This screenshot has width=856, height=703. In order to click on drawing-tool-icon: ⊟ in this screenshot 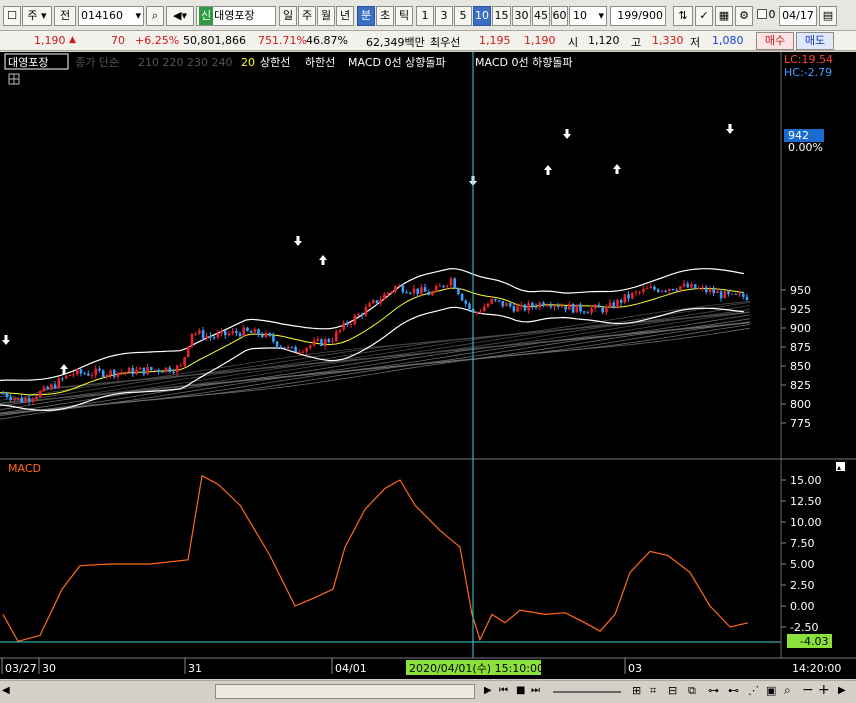, I will do `click(672, 690)`.